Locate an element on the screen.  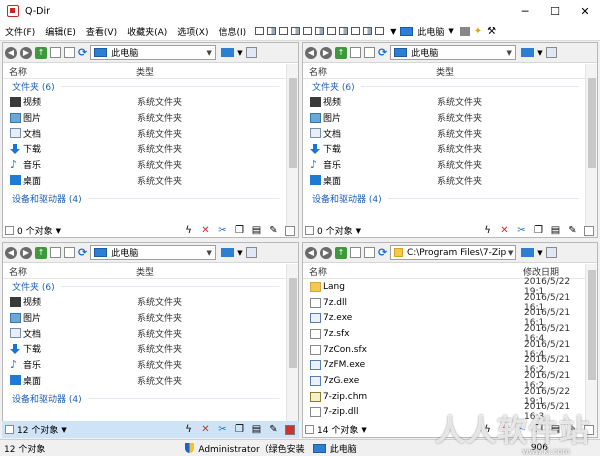
tools-icon: ⚒ is located at coordinates (491, 31).